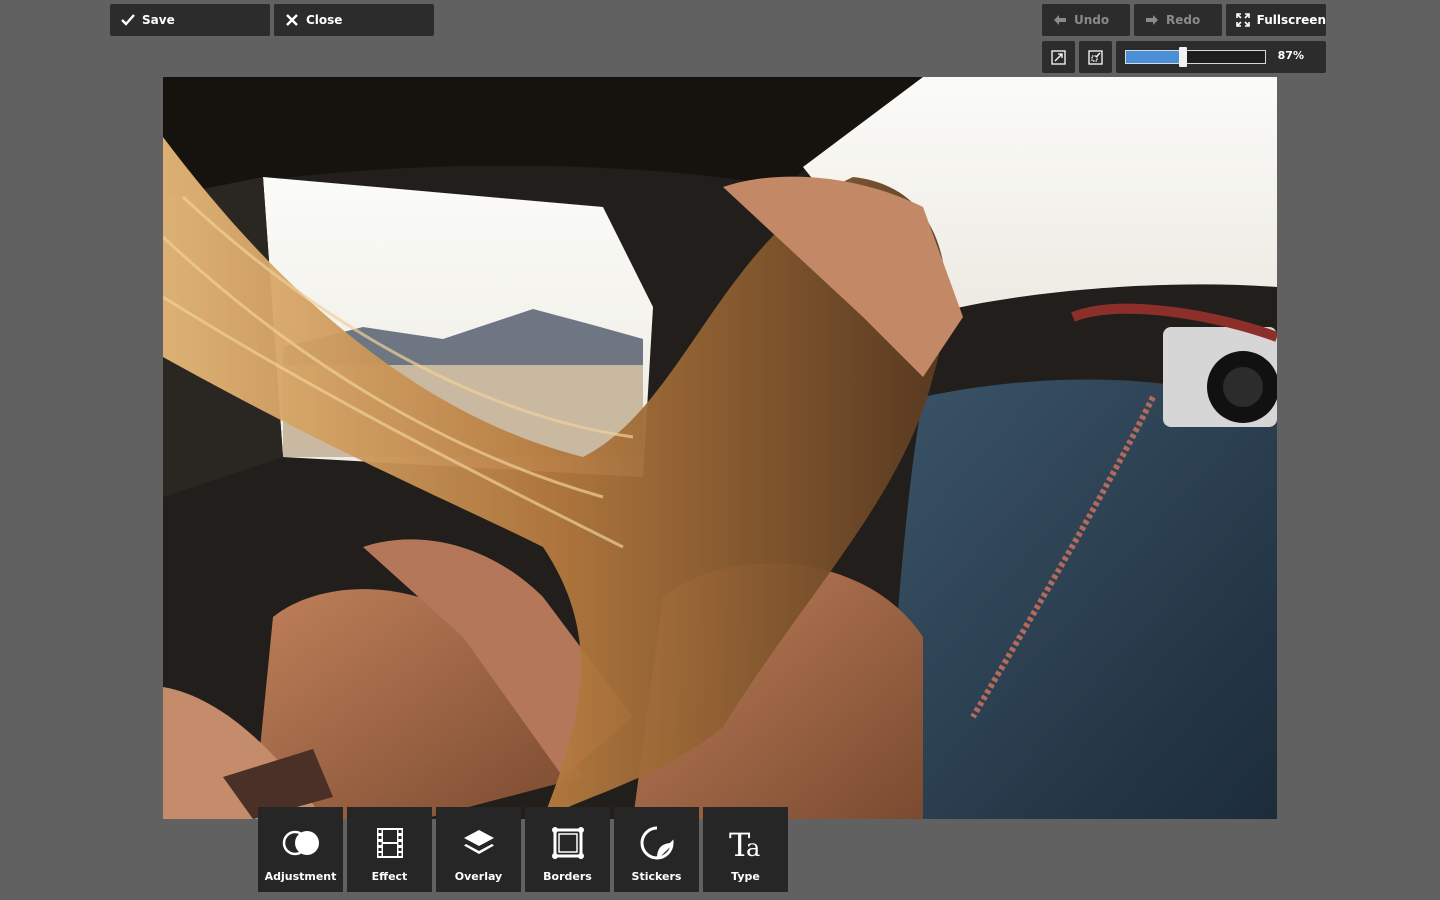 The image size is (1440, 900). What do you see at coordinates (656, 876) in the screenshot?
I see `tool-label: Stickers` at bounding box center [656, 876].